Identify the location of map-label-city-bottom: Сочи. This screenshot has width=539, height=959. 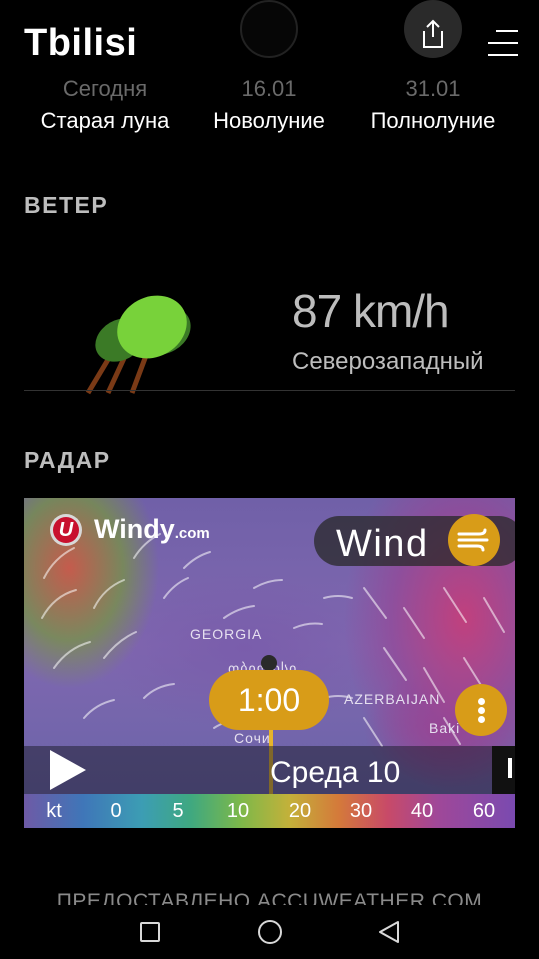
(252, 738).